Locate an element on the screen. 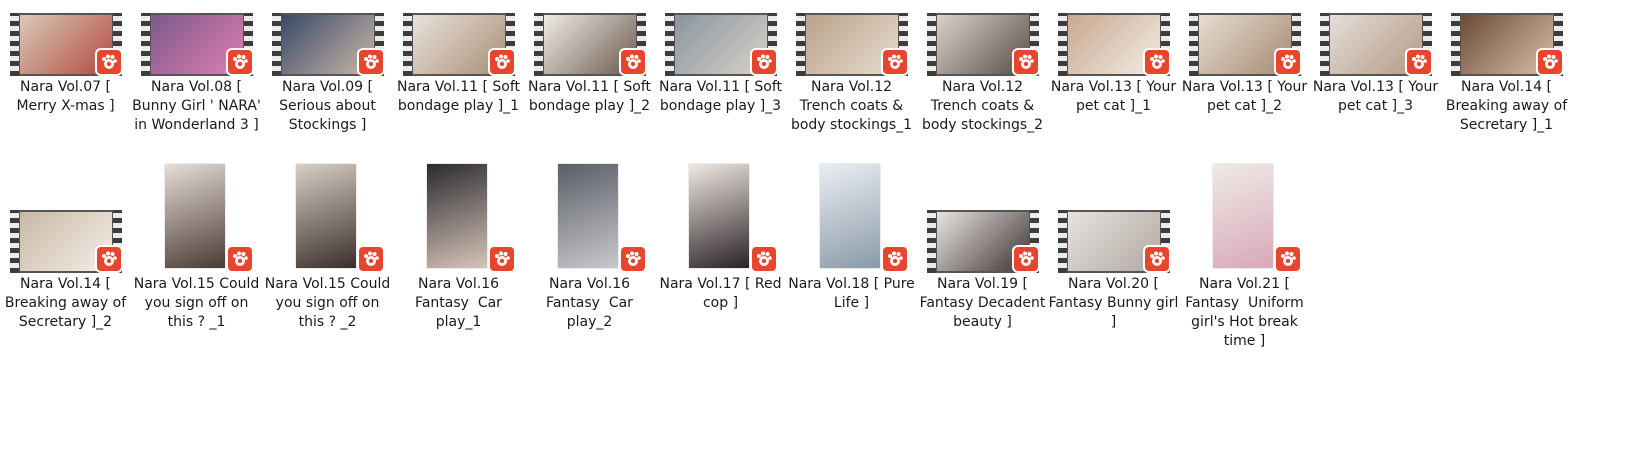 The height and width of the screenshot is (455, 1651). file-name-label: Nara Vol.09 [ Serious about Stockings ] is located at coordinates (330, 106).